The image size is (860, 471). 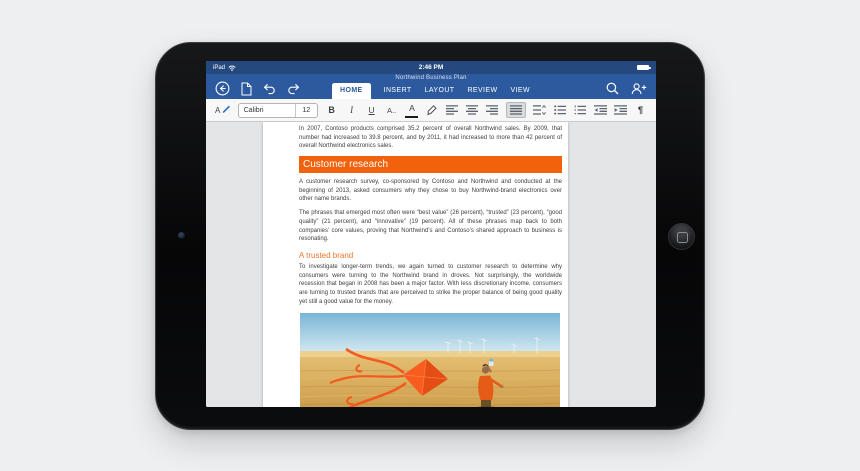 I want to click on increase-indent-button, so click(x=620, y=110).